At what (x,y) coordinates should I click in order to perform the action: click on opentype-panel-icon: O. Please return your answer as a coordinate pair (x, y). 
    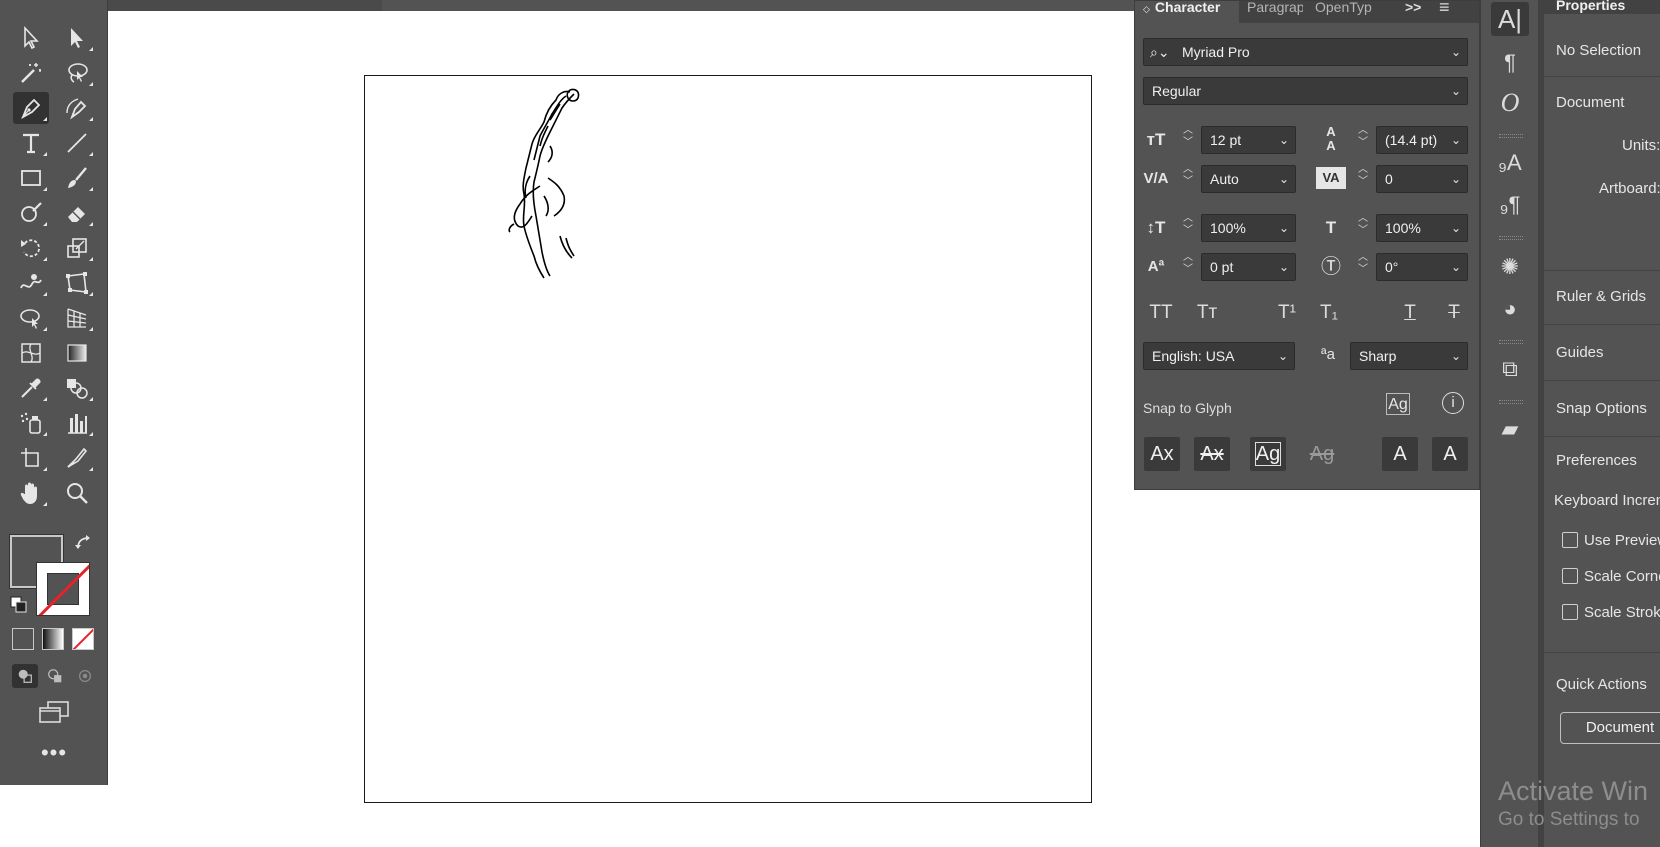
    Looking at the image, I should click on (1510, 103).